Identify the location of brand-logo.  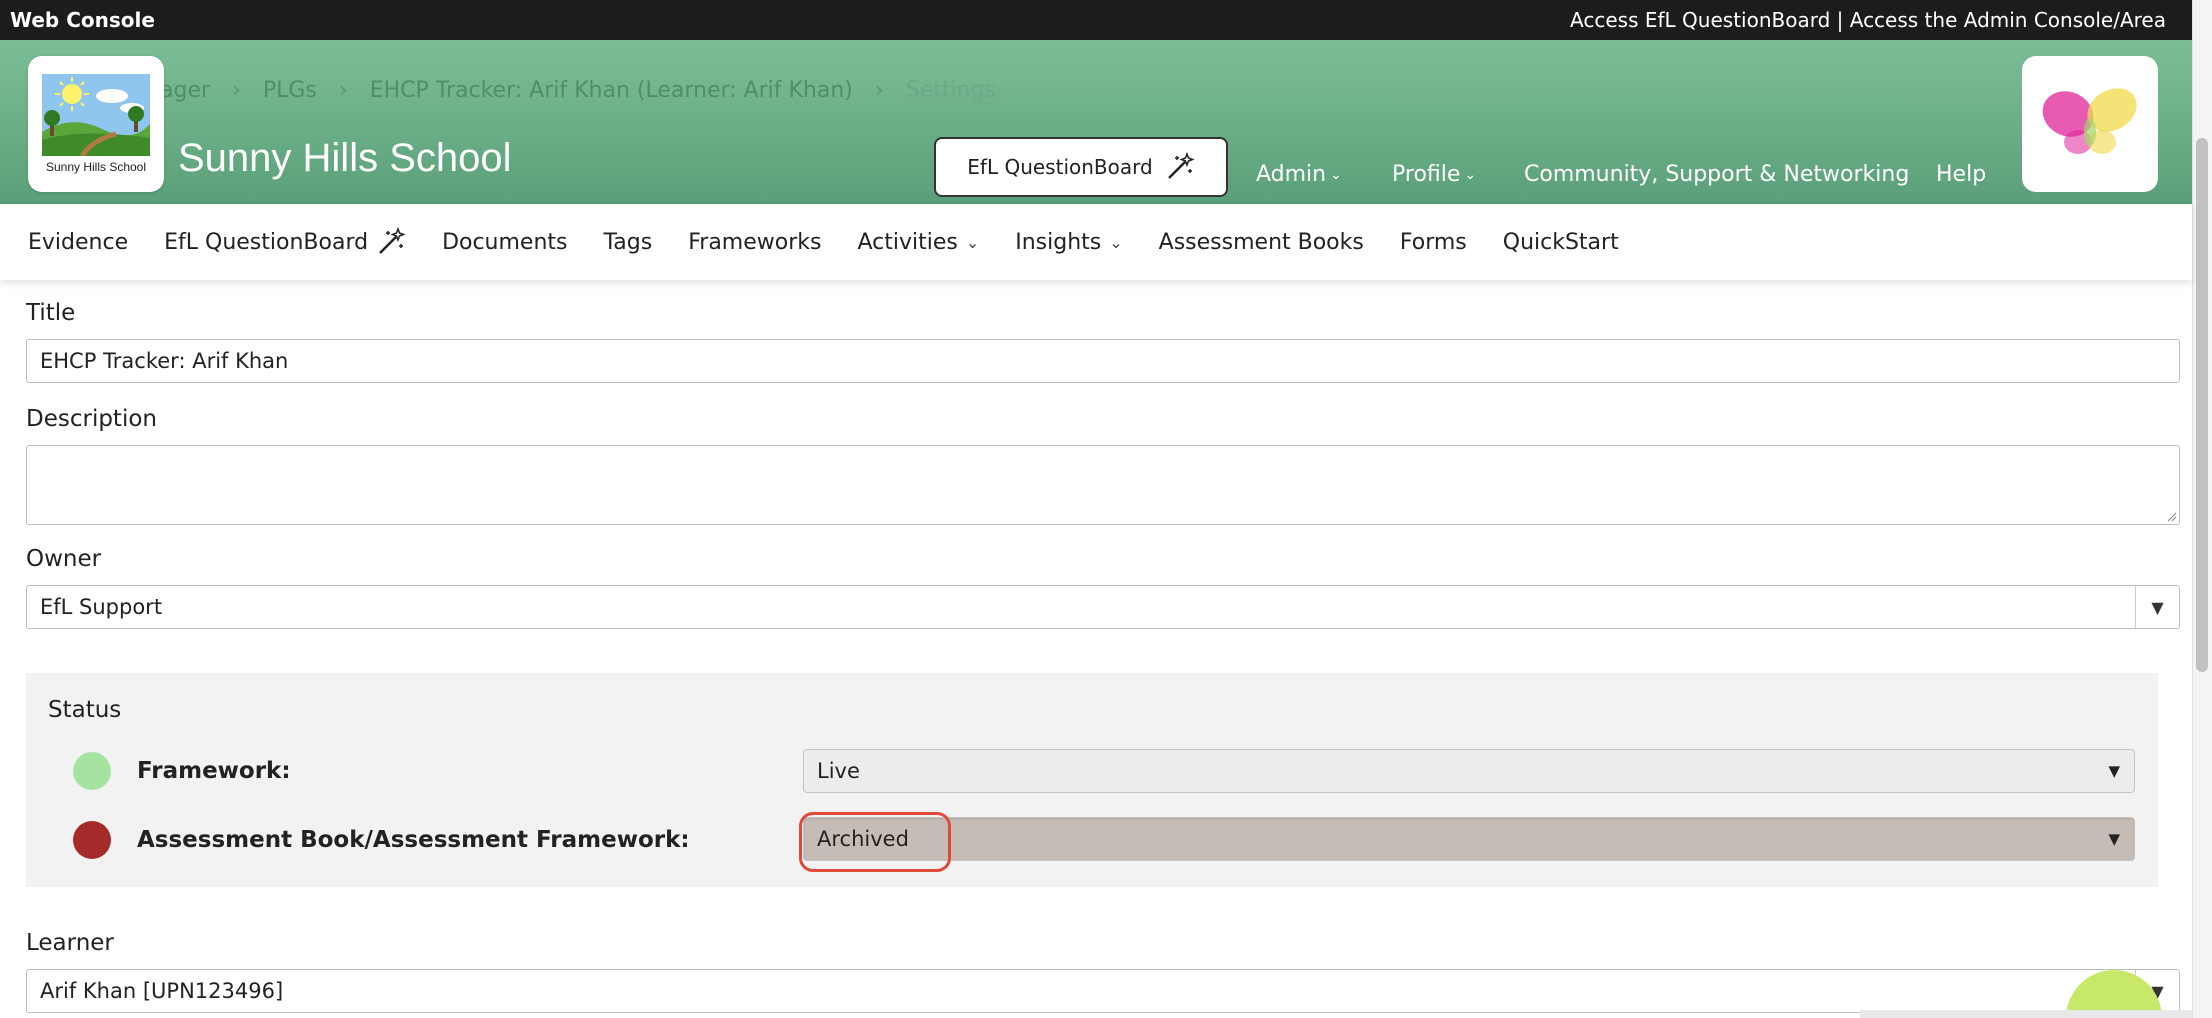
(2090, 124).